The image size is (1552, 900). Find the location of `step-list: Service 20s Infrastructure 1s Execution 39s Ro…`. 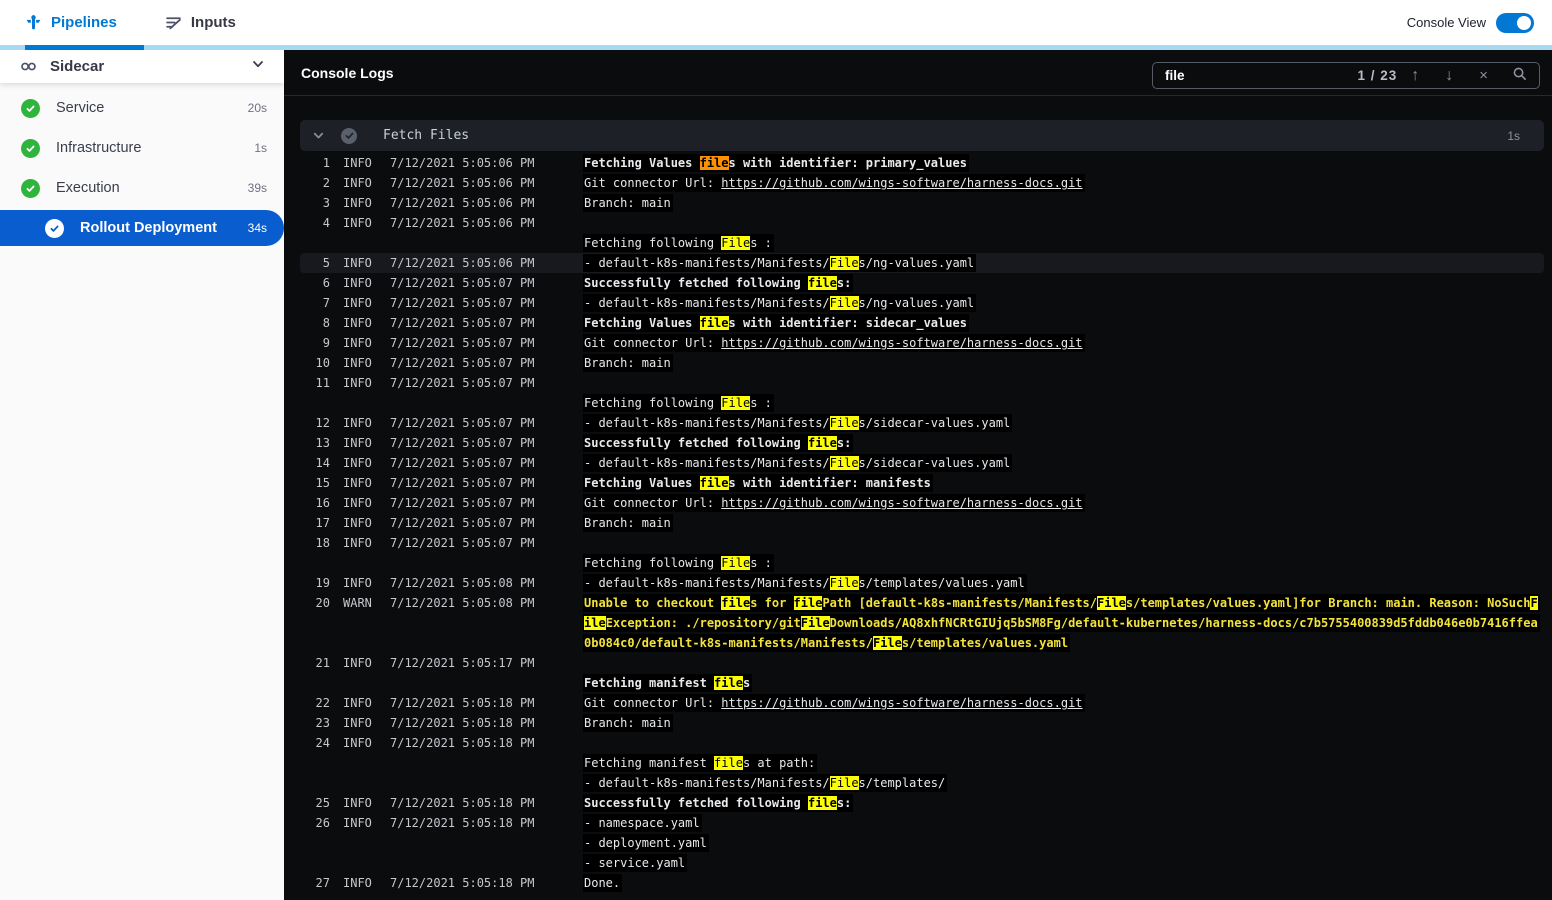

step-list: Service 20s Infrastructure 1s Execution 39s Ro… is located at coordinates (142, 164).